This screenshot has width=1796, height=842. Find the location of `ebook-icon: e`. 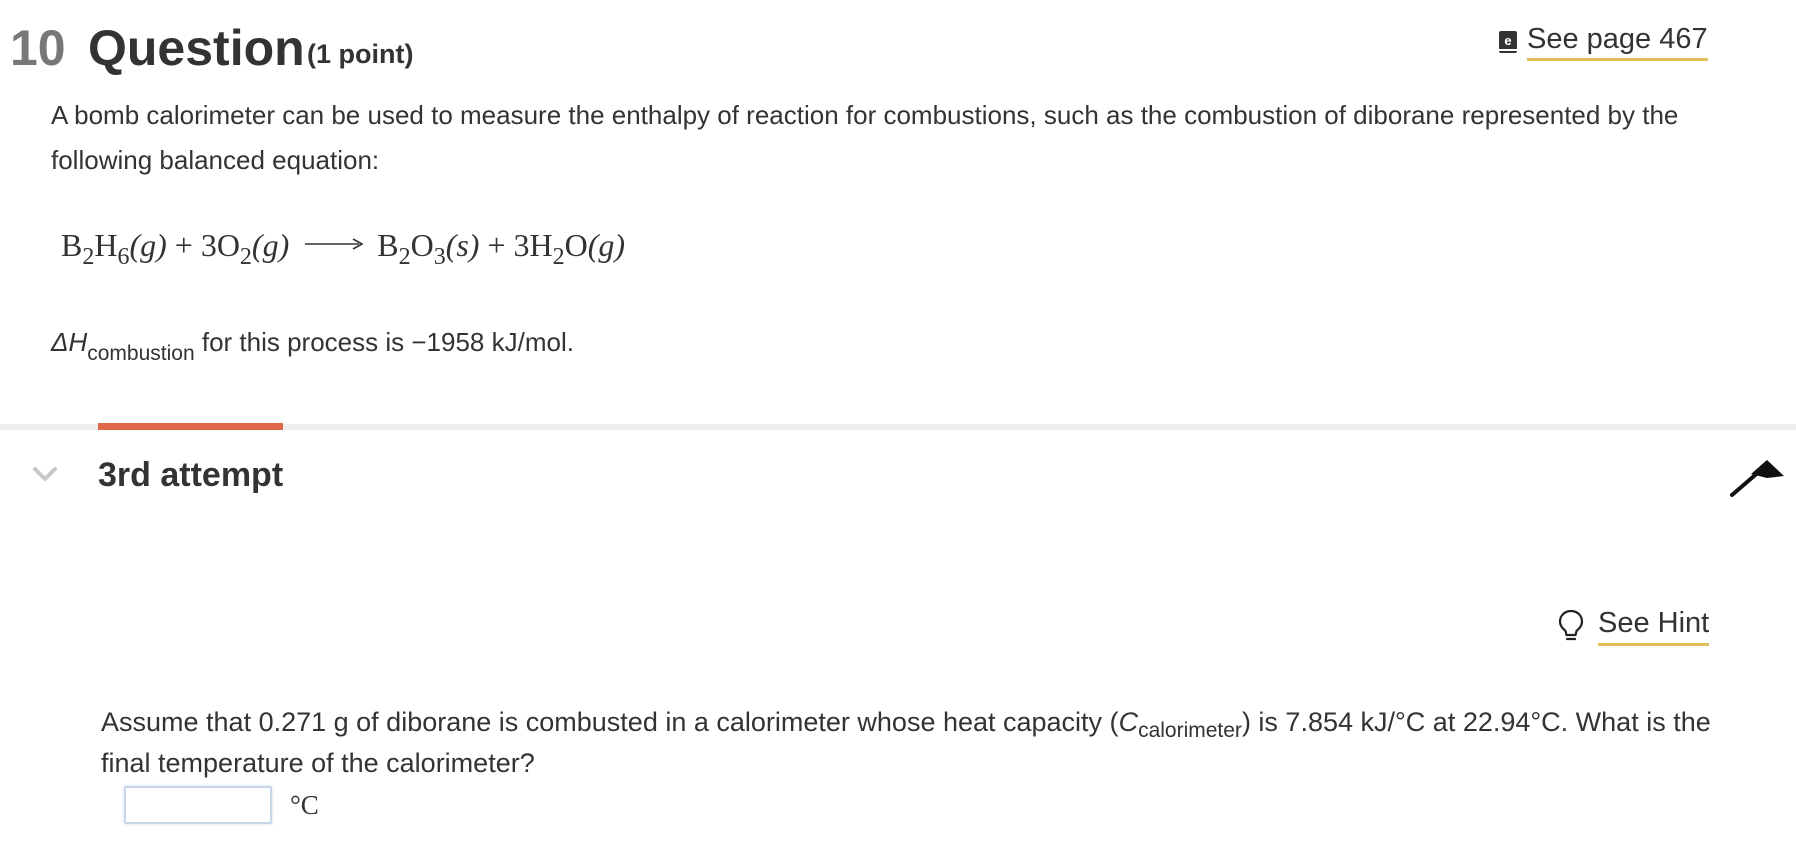

ebook-icon: e is located at coordinates (1508, 42).